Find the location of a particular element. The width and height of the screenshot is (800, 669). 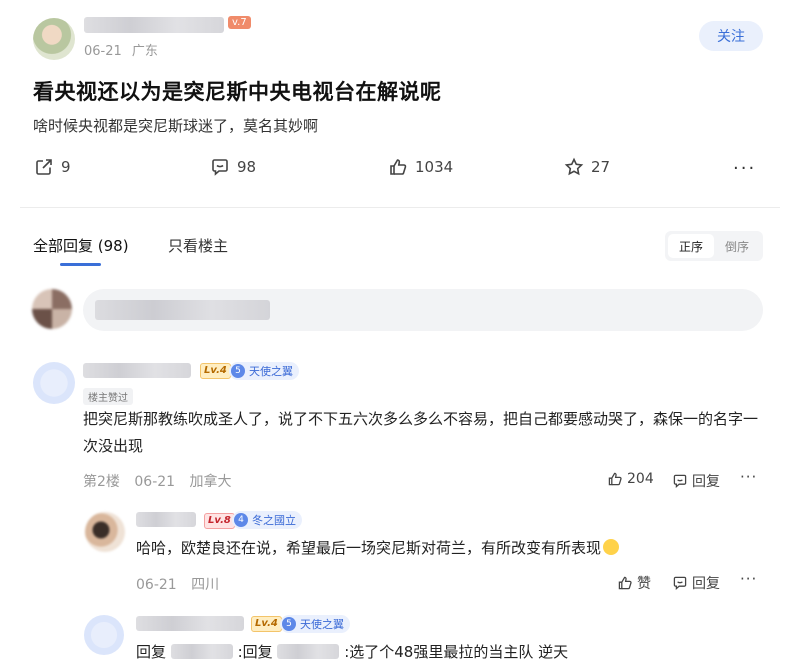

comment-like-count: 204 is located at coordinates (640, 479).